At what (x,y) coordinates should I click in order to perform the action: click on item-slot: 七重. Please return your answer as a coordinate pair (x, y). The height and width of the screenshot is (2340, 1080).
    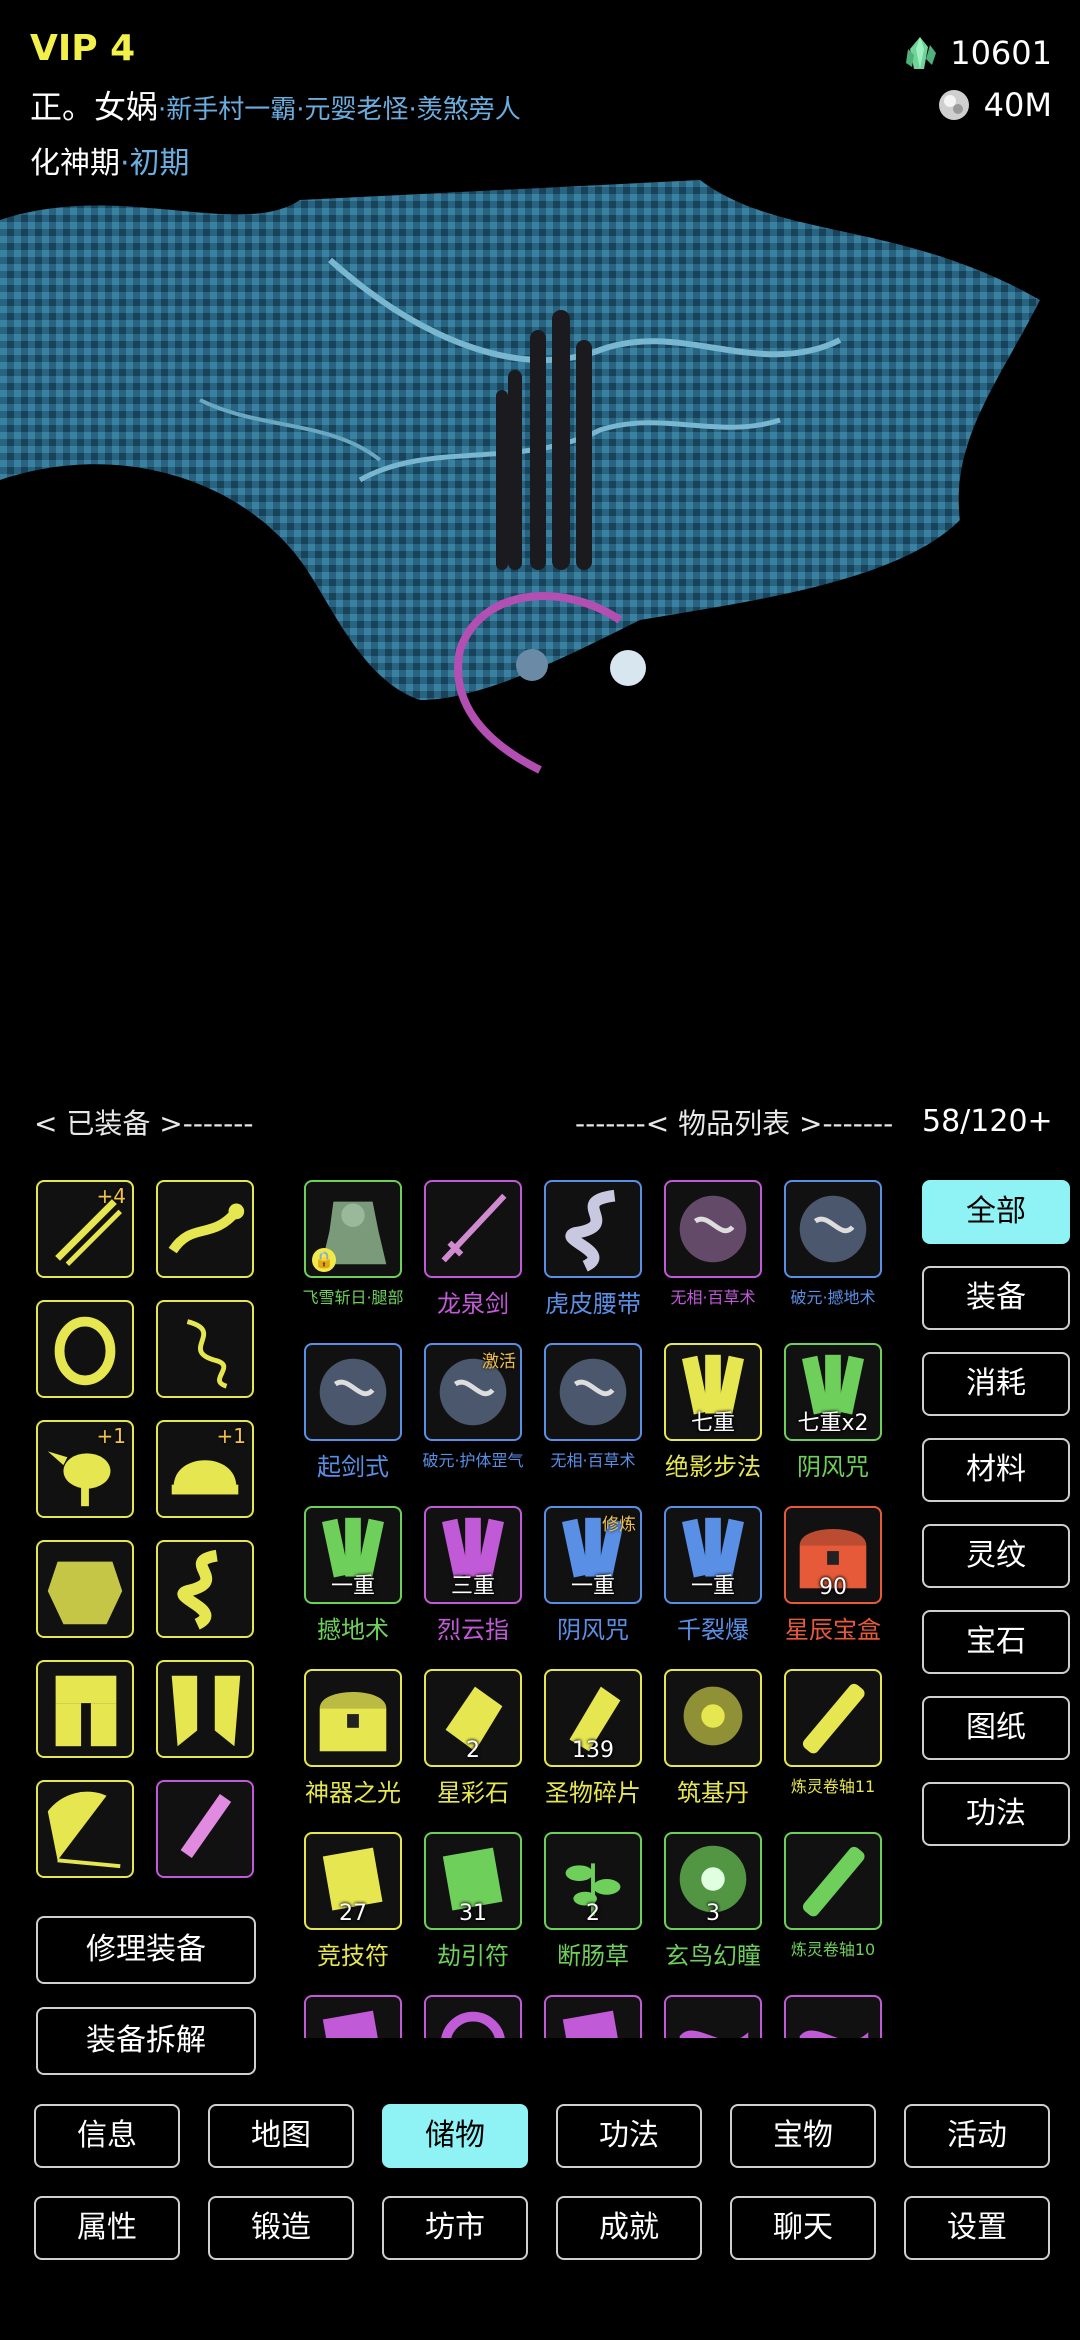
    Looking at the image, I should click on (713, 1392).